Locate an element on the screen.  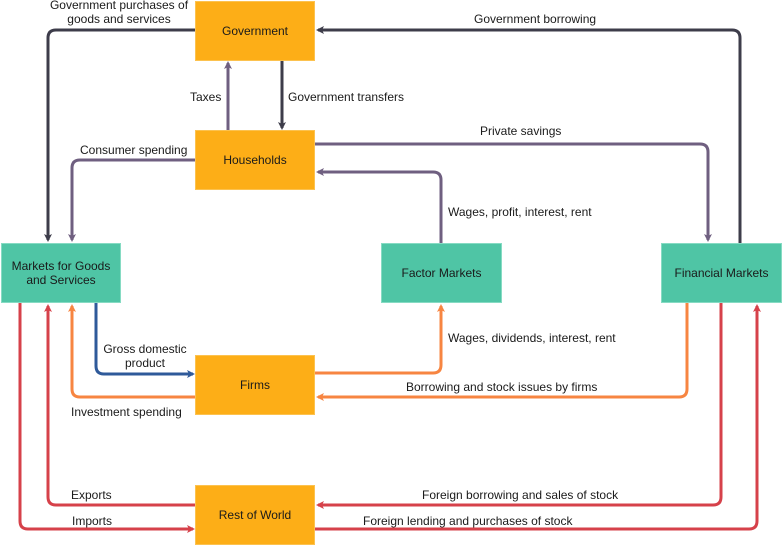
node-label: Factor Markets is located at coordinates (441, 273).